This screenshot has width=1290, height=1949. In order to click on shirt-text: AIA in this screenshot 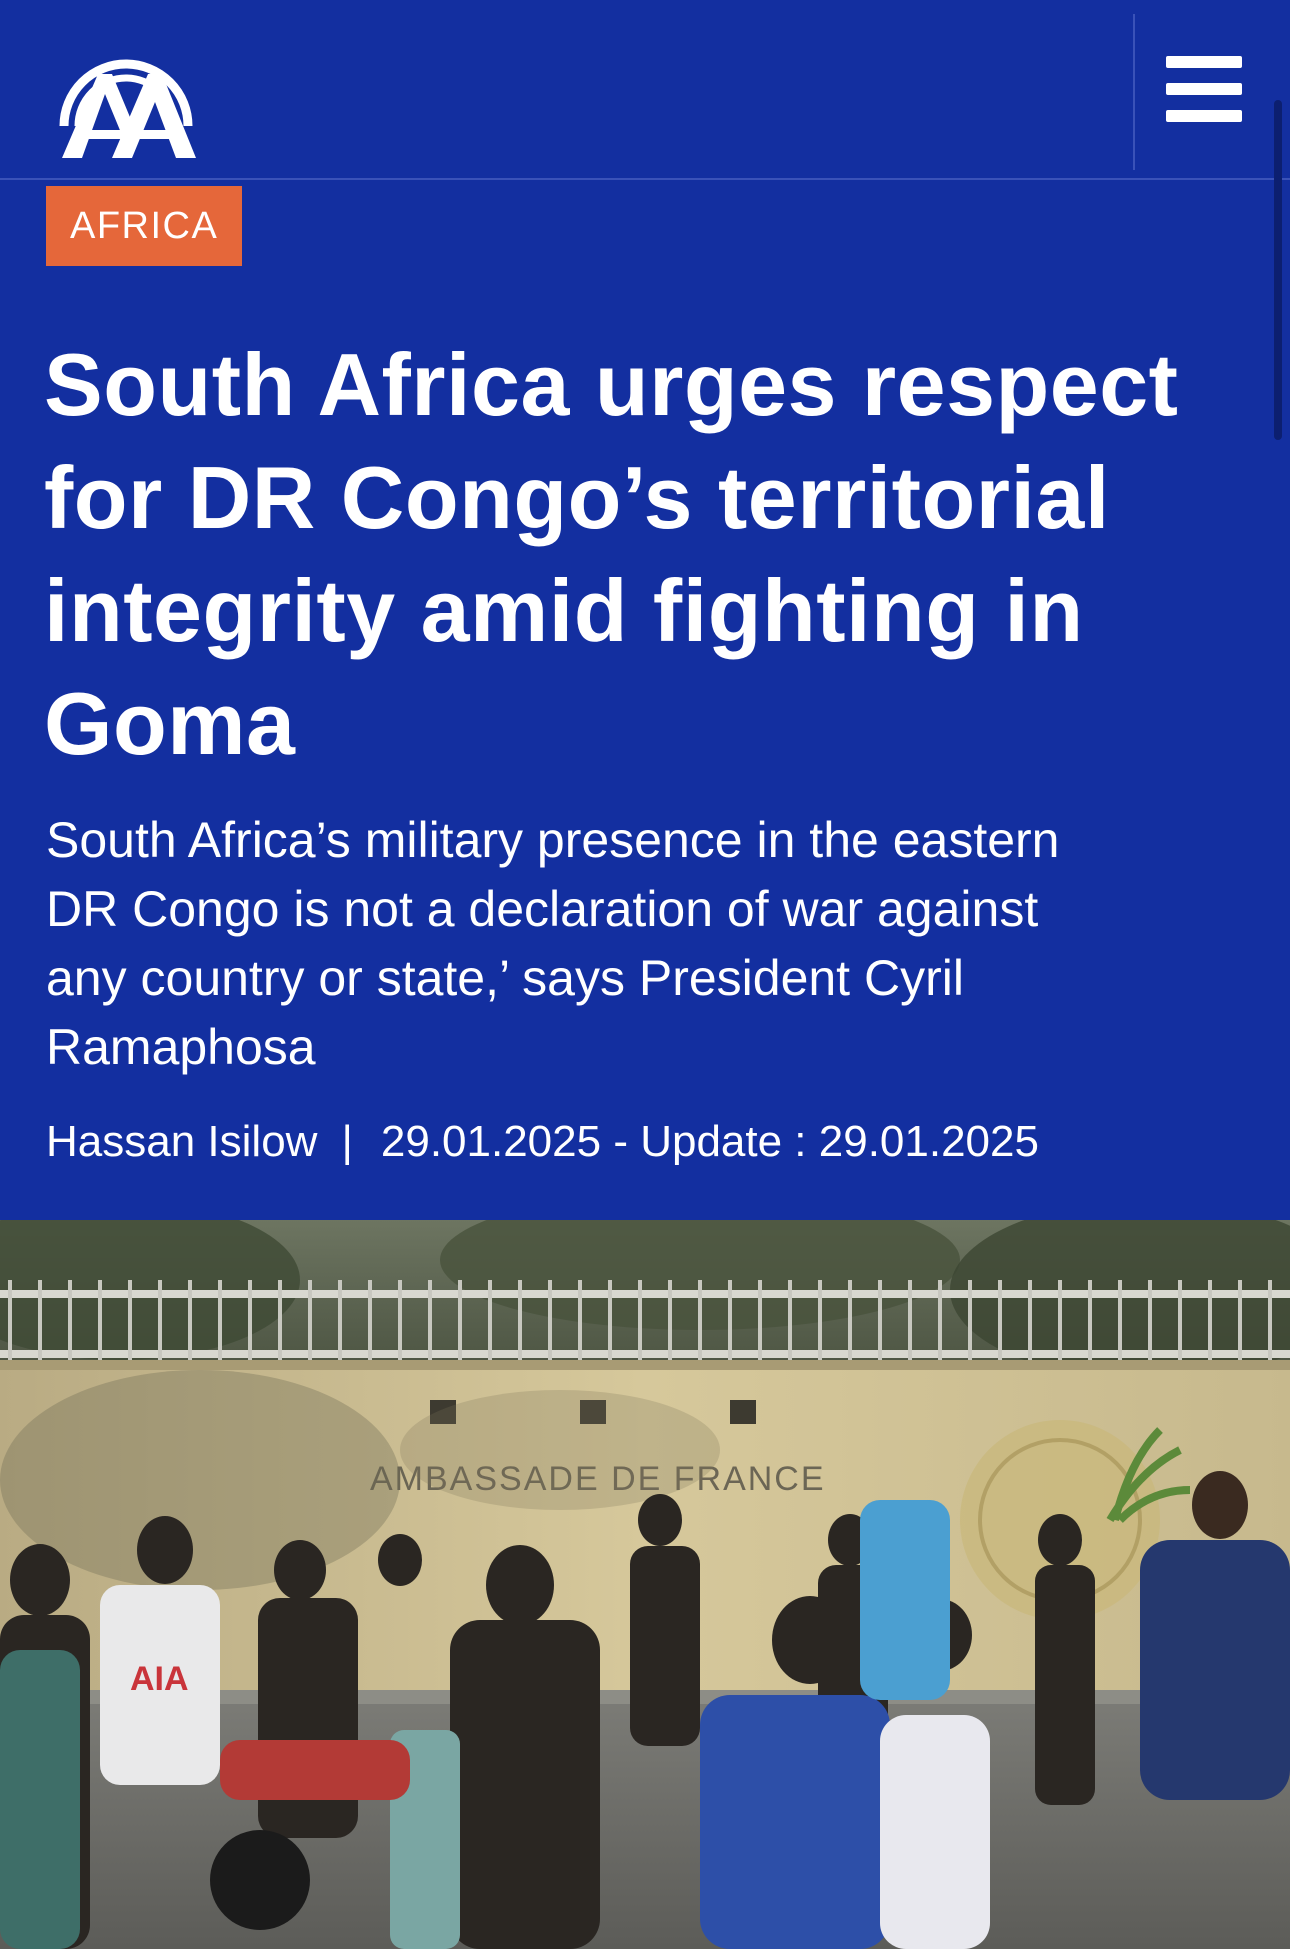, I will do `click(159, 1679)`.